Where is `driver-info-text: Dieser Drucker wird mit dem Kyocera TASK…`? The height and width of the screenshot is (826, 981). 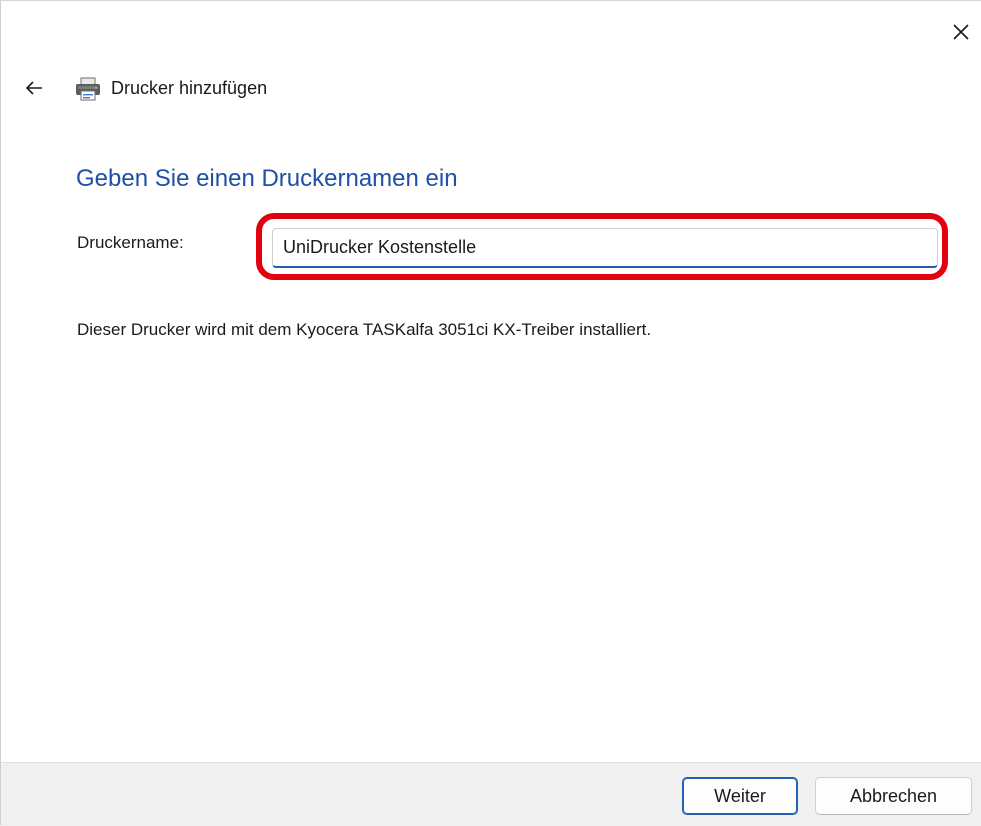 driver-info-text: Dieser Drucker wird mit dem Kyocera TASK… is located at coordinates (364, 329).